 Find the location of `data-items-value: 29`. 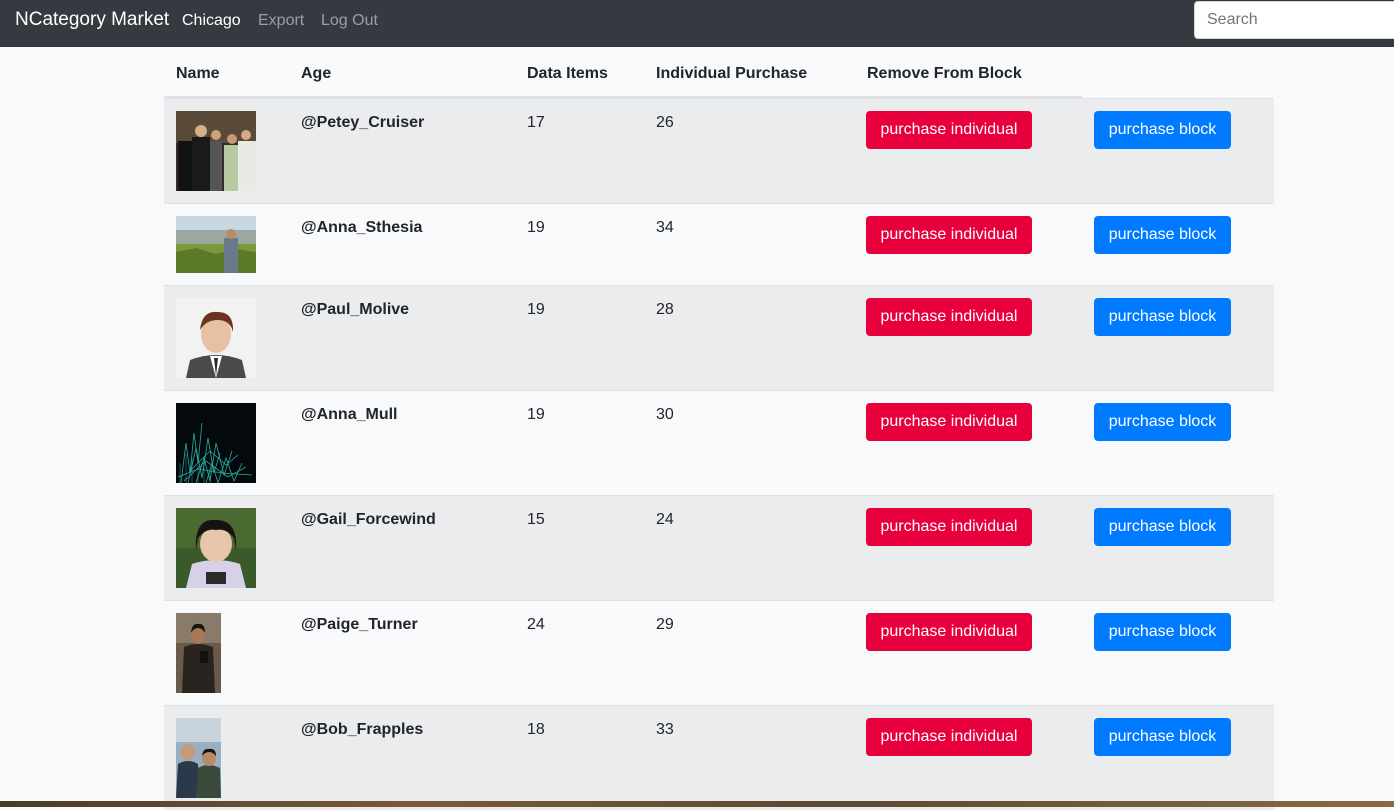

data-items-value: 29 is located at coordinates (665, 624).